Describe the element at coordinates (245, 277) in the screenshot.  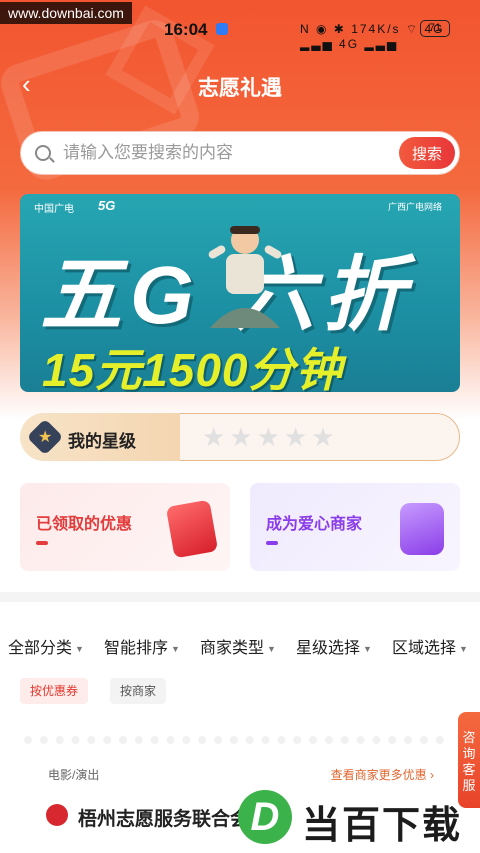
I see `banner-child-illustration` at that location.